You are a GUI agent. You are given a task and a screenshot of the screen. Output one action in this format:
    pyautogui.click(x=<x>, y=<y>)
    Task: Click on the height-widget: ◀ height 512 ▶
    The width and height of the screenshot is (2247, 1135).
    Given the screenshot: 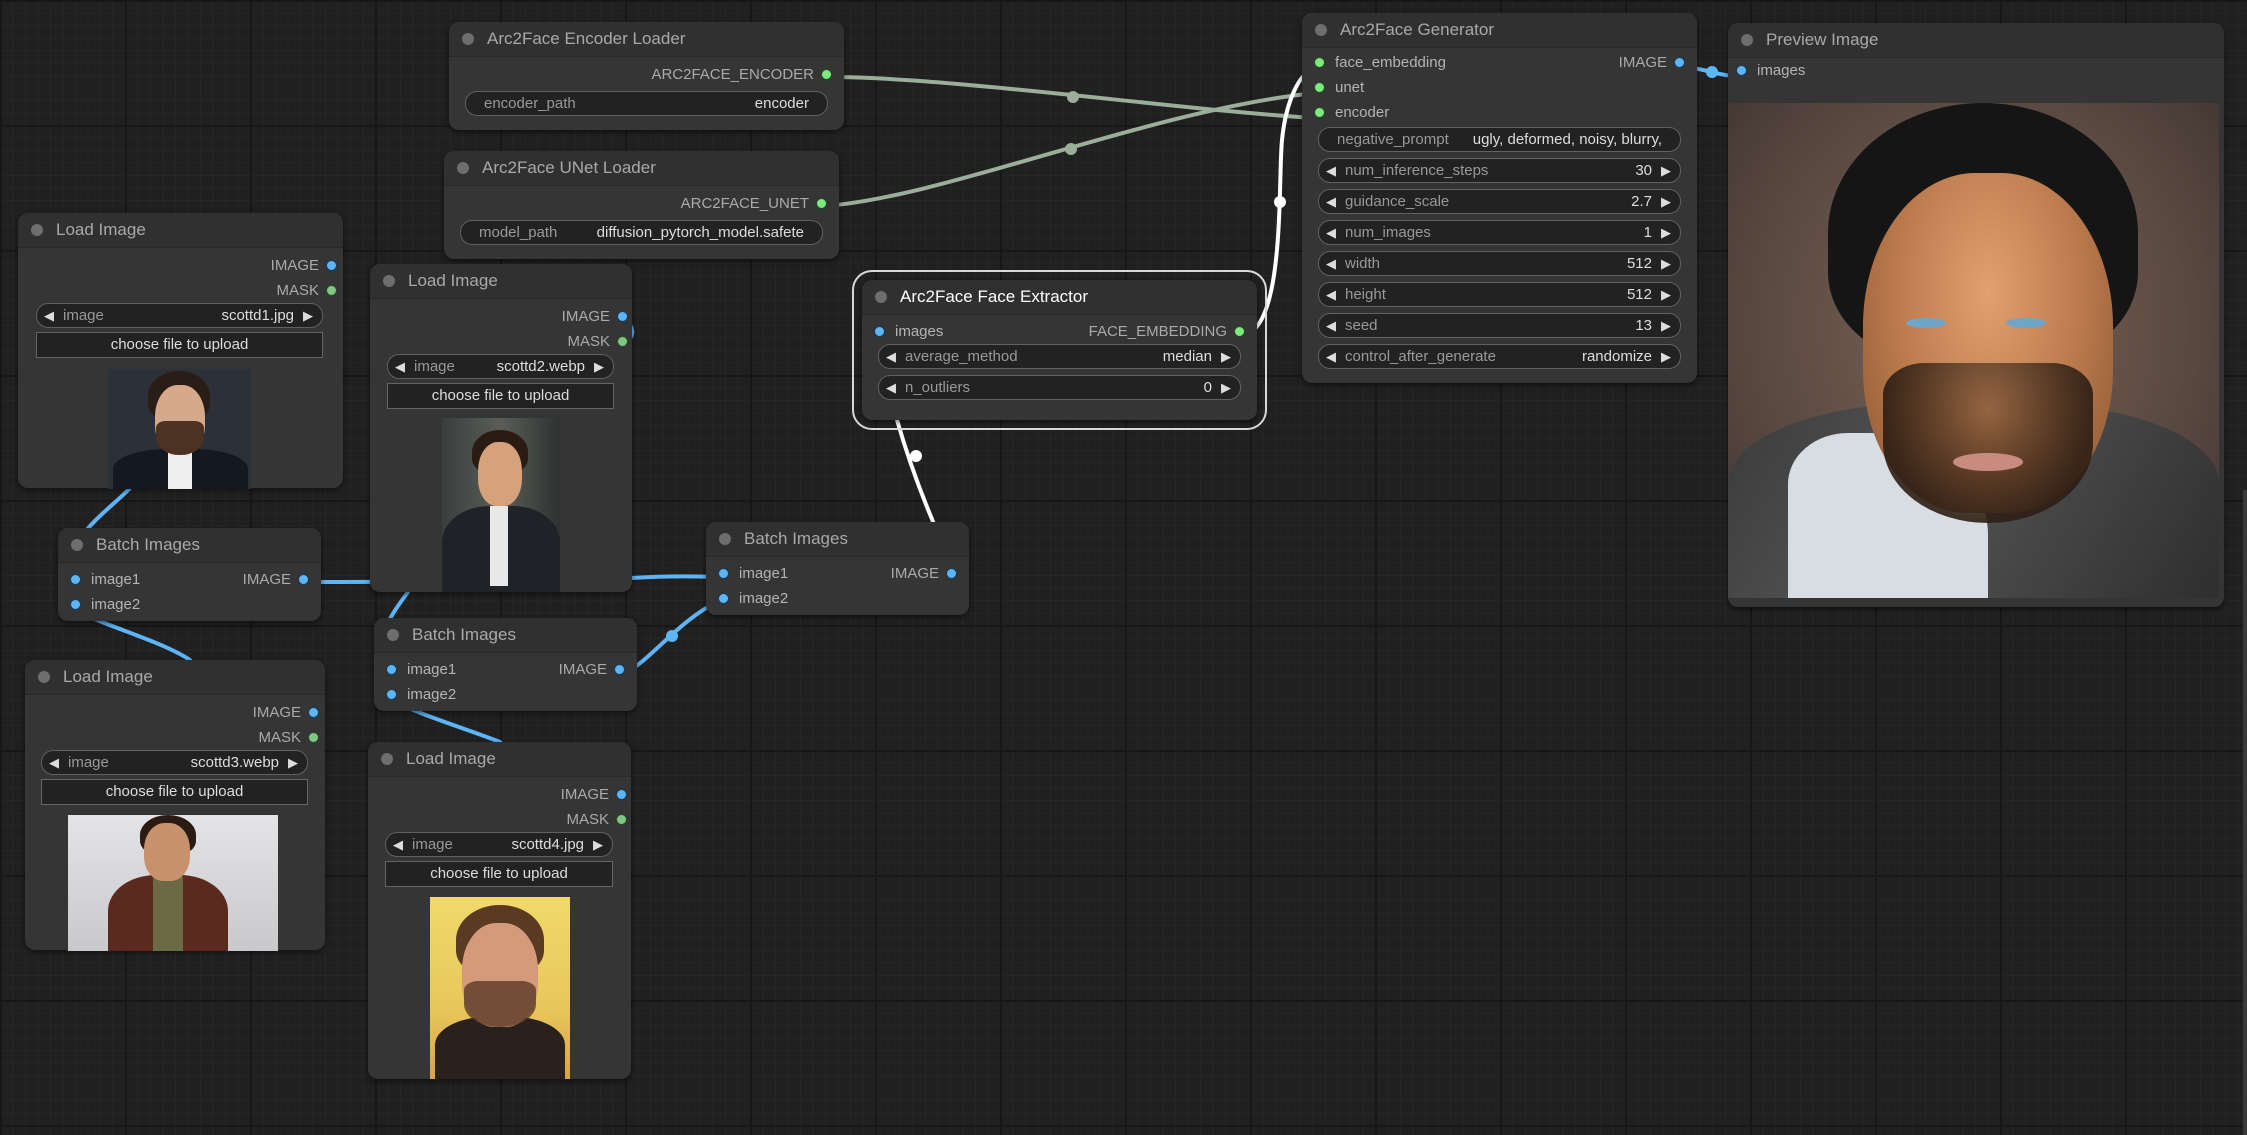 What is the action you would take?
    pyautogui.click(x=1499, y=294)
    